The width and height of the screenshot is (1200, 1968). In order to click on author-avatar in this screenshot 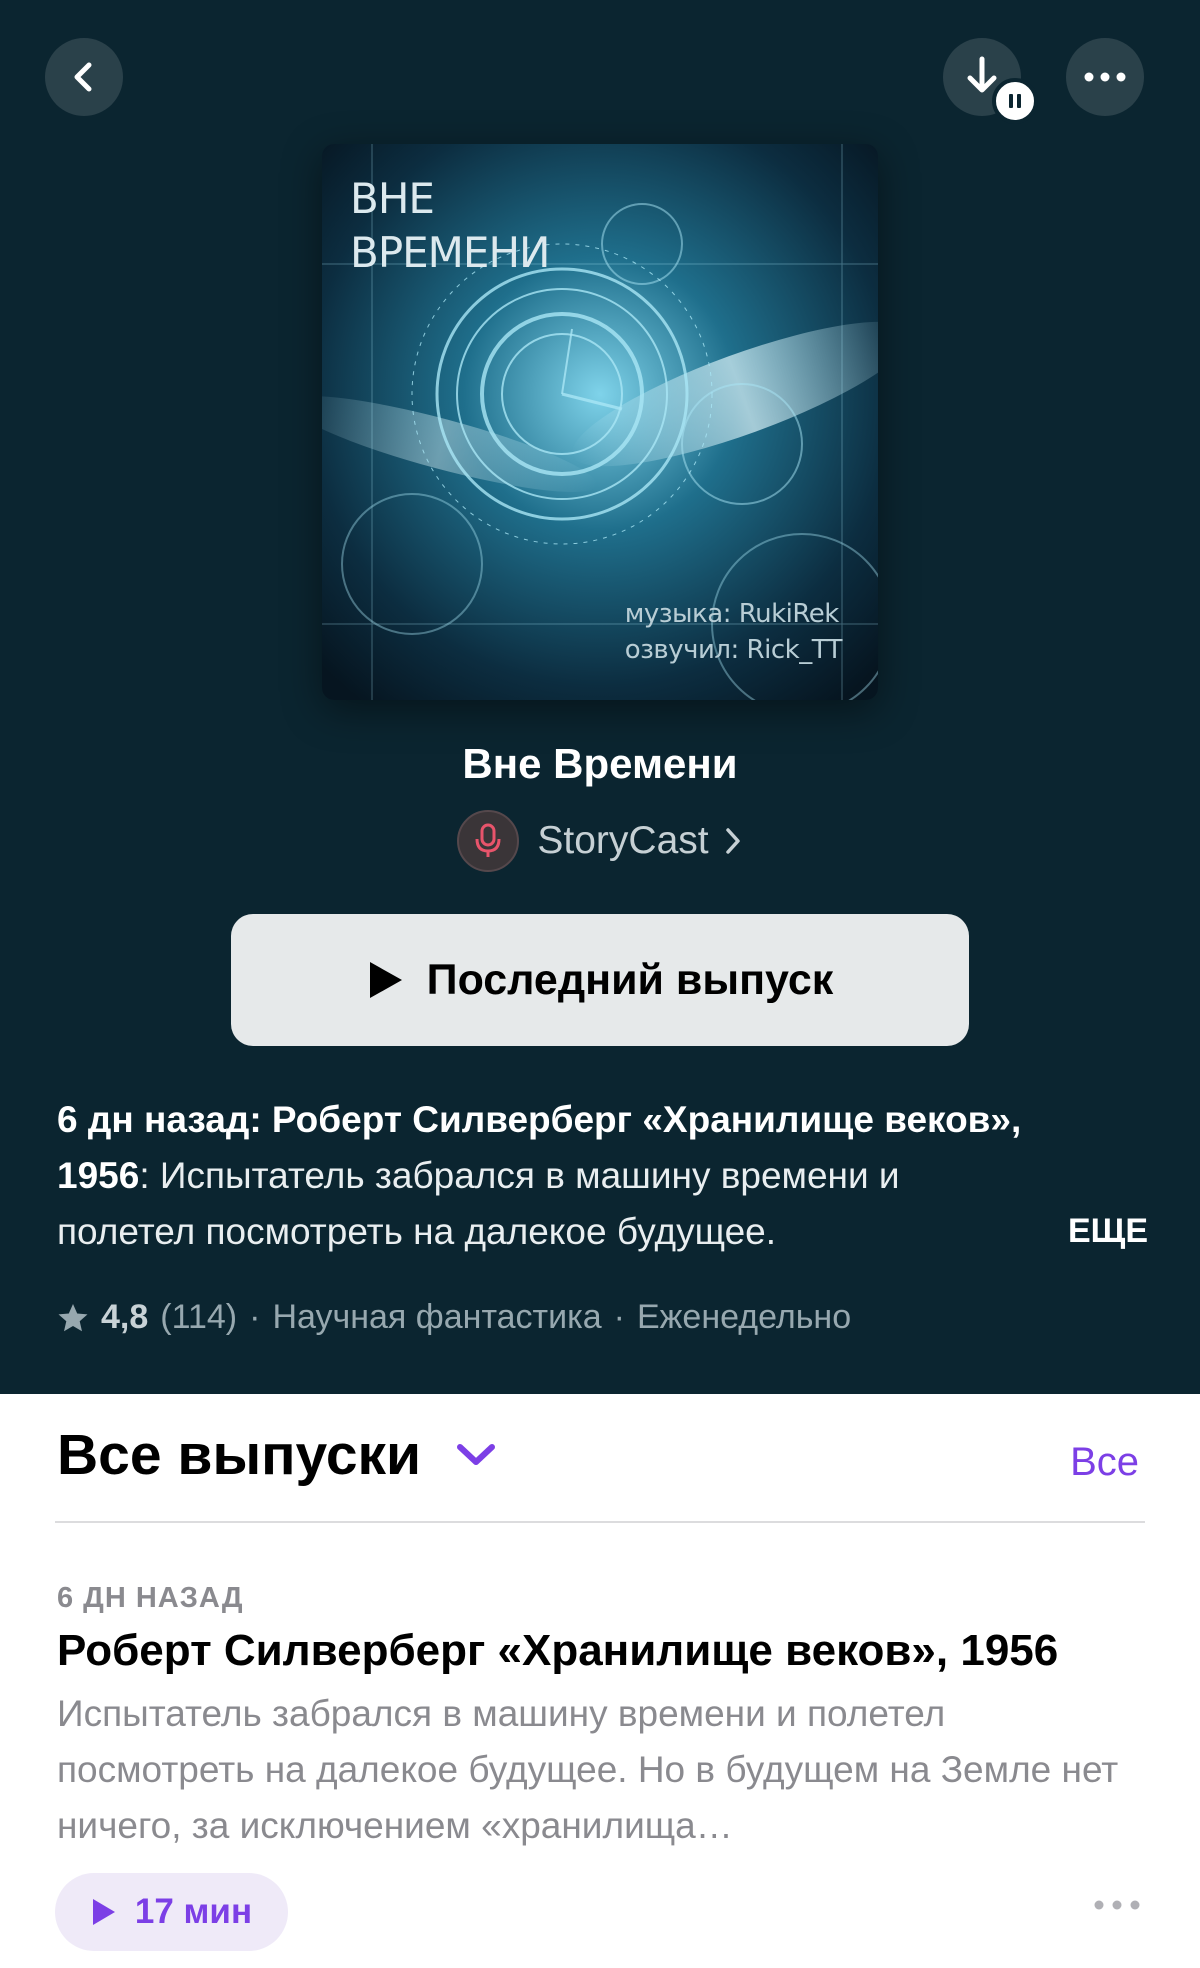, I will do `click(488, 841)`.